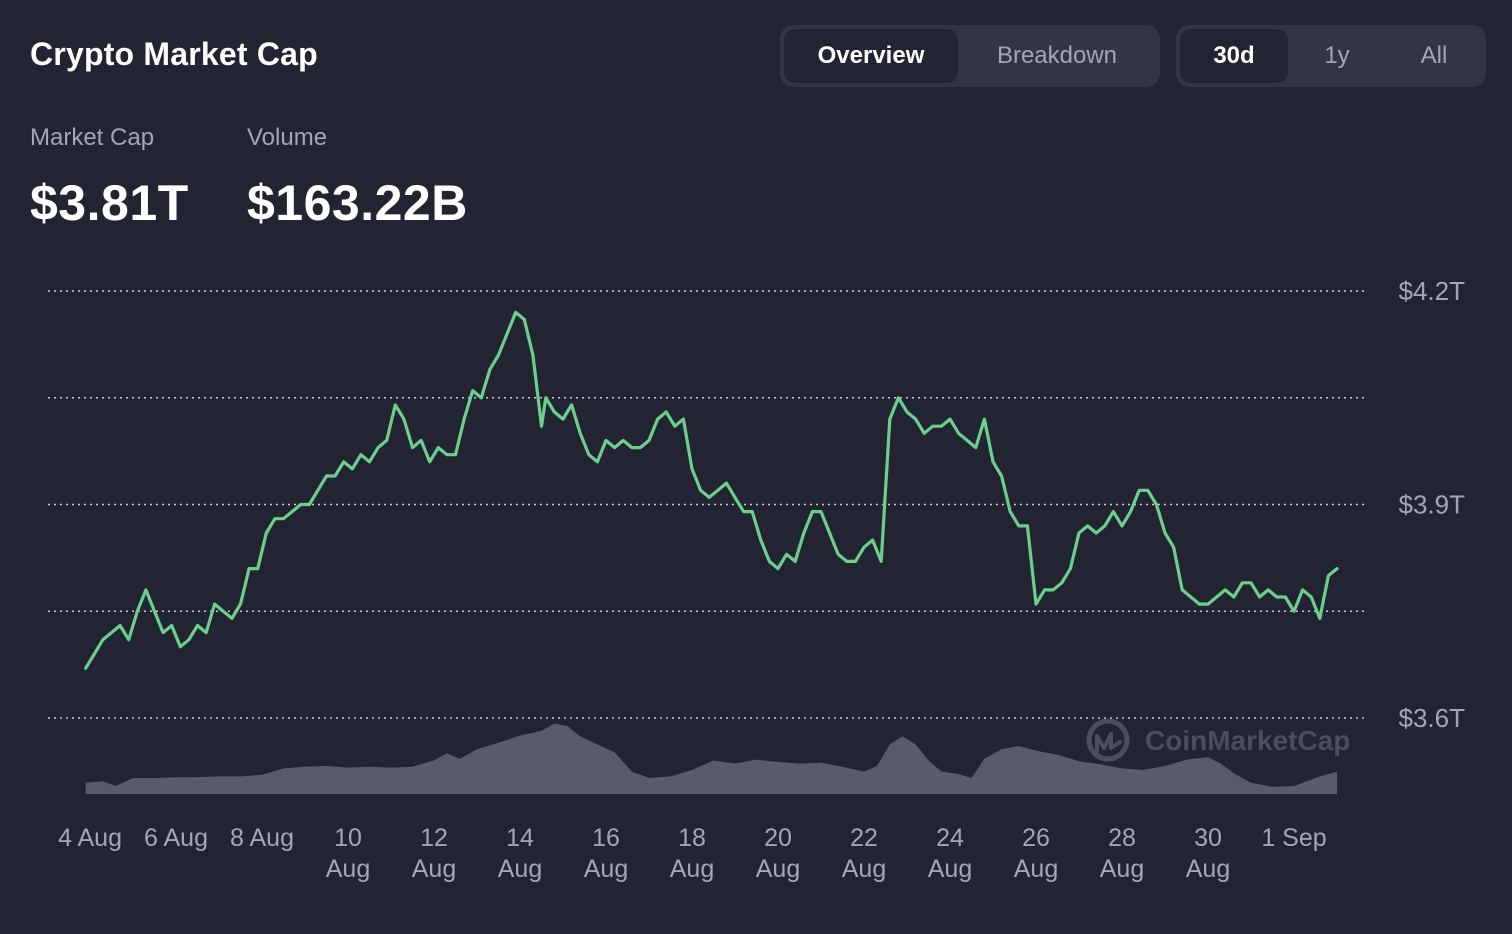 This screenshot has height=934, width=1512. Describe the element at coordinates (1432, 718) in the screenshot. I see `y-tick-label: $3.6T` at that location.